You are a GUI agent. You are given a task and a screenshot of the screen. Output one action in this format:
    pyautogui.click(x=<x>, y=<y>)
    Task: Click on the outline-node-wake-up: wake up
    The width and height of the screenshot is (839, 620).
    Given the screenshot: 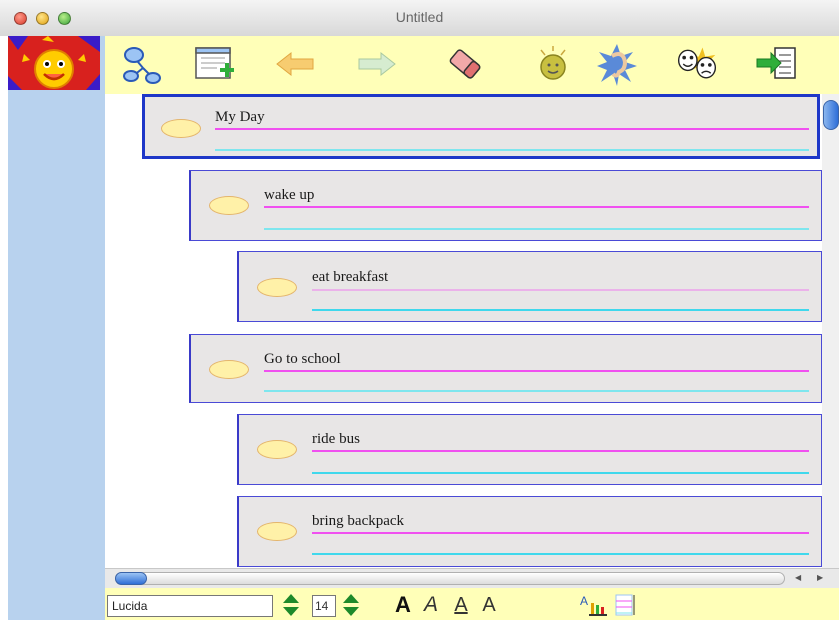 What is the action you would take?
    pyautogui.click(x=505, y=205)
    